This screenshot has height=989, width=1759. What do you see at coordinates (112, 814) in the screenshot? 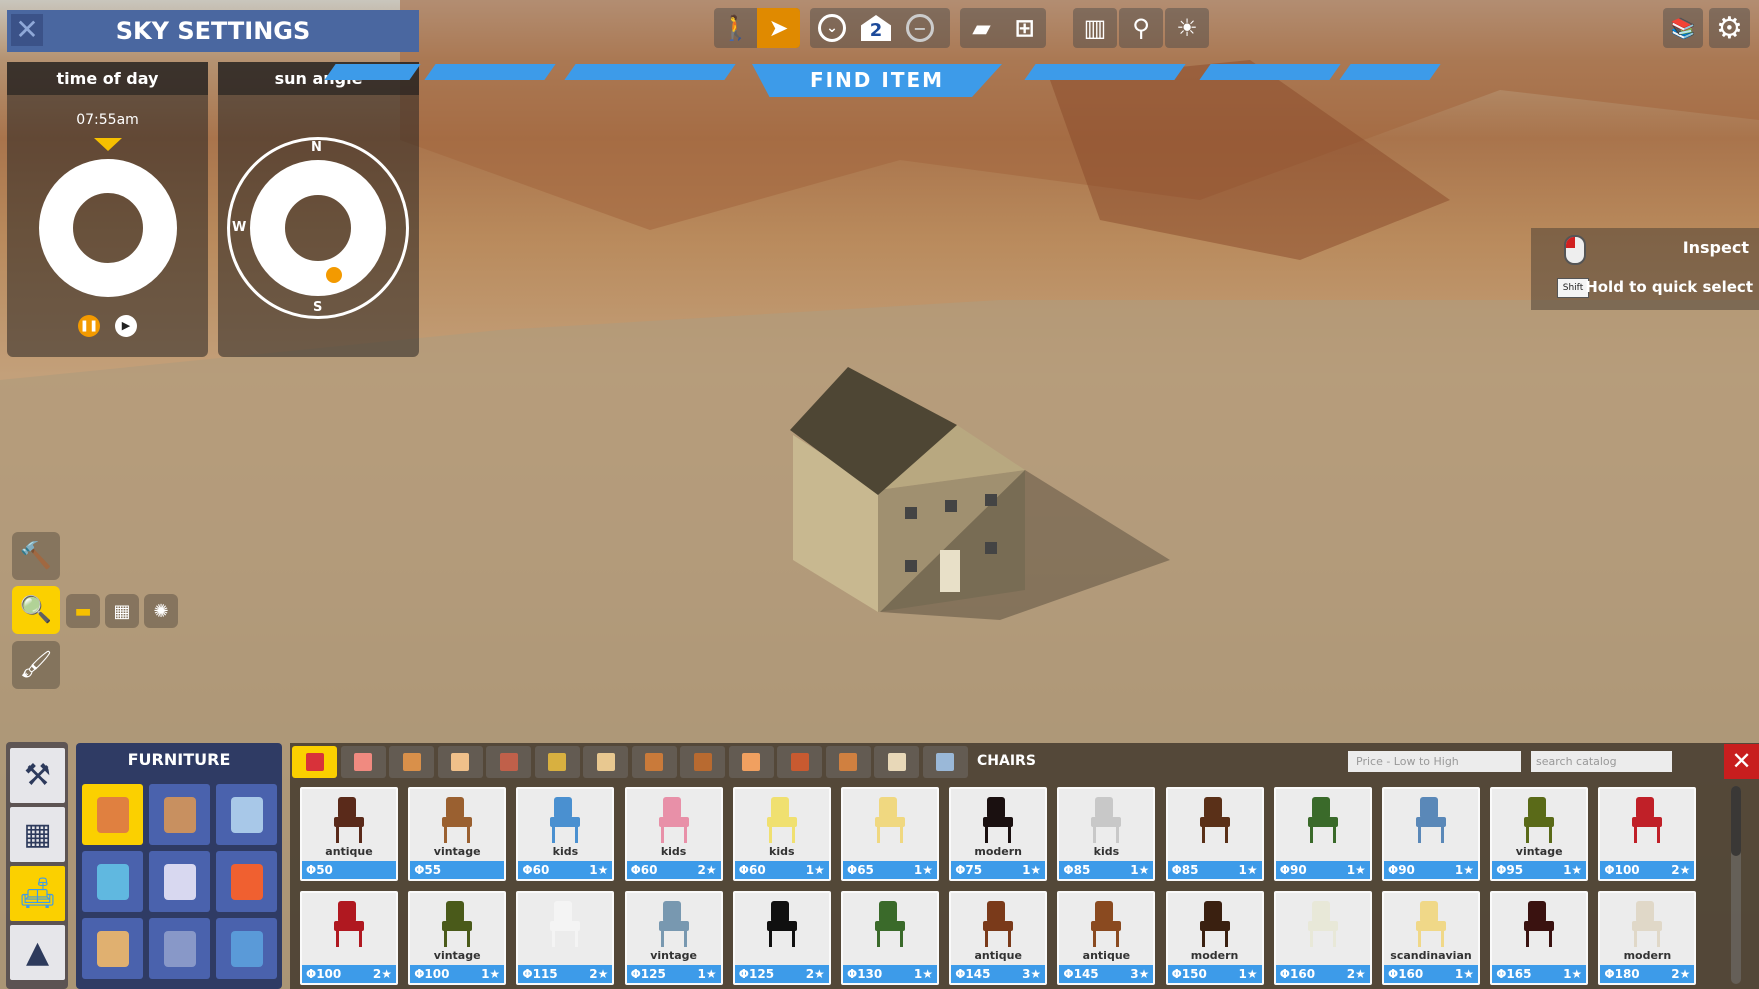
I see `furniture-subcategory-armchair` at bounding box center [112, 814].